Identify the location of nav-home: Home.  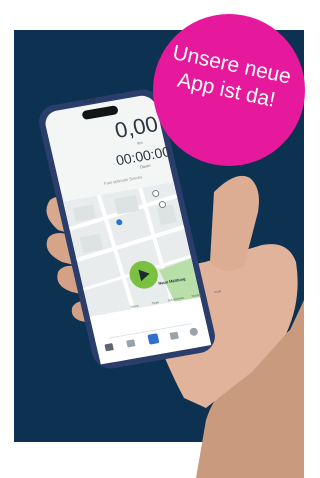
(135, 306).